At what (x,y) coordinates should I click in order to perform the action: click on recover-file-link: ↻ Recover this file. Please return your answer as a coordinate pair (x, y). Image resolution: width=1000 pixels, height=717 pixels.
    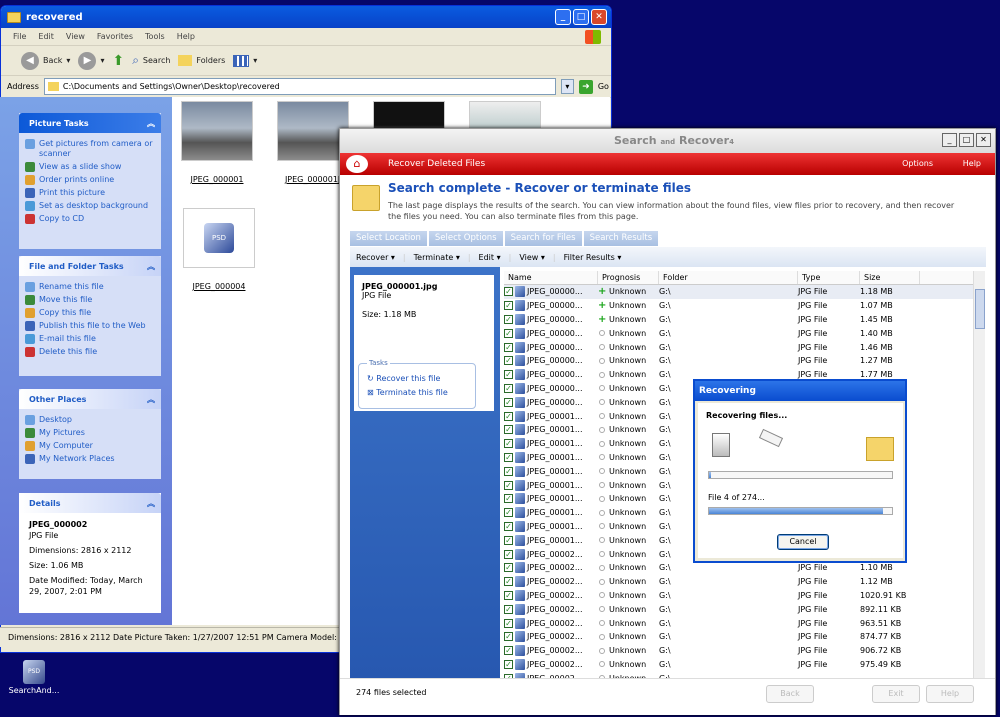
    Looking at the image, I should click on (421, 378).